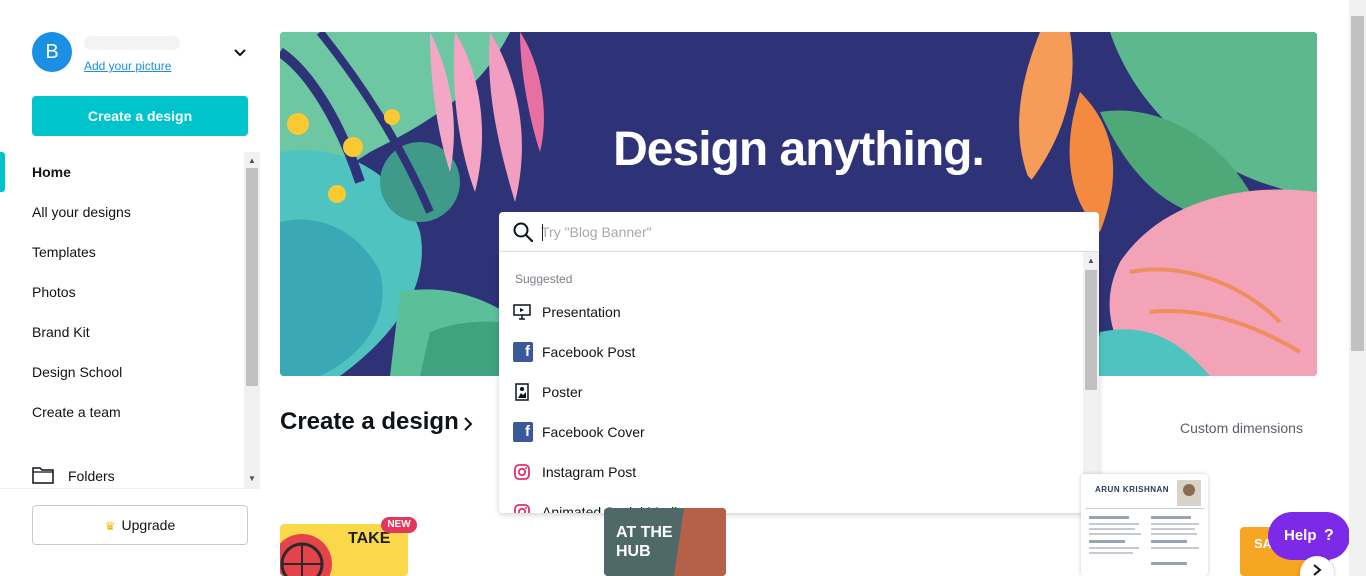 This screenshot has height=576, width=1366. What do you see at coordinates (791, 472) in the screenshot?
I see `suggestion-instagram-post: Instagram Post` at bounding box center [791, 472].